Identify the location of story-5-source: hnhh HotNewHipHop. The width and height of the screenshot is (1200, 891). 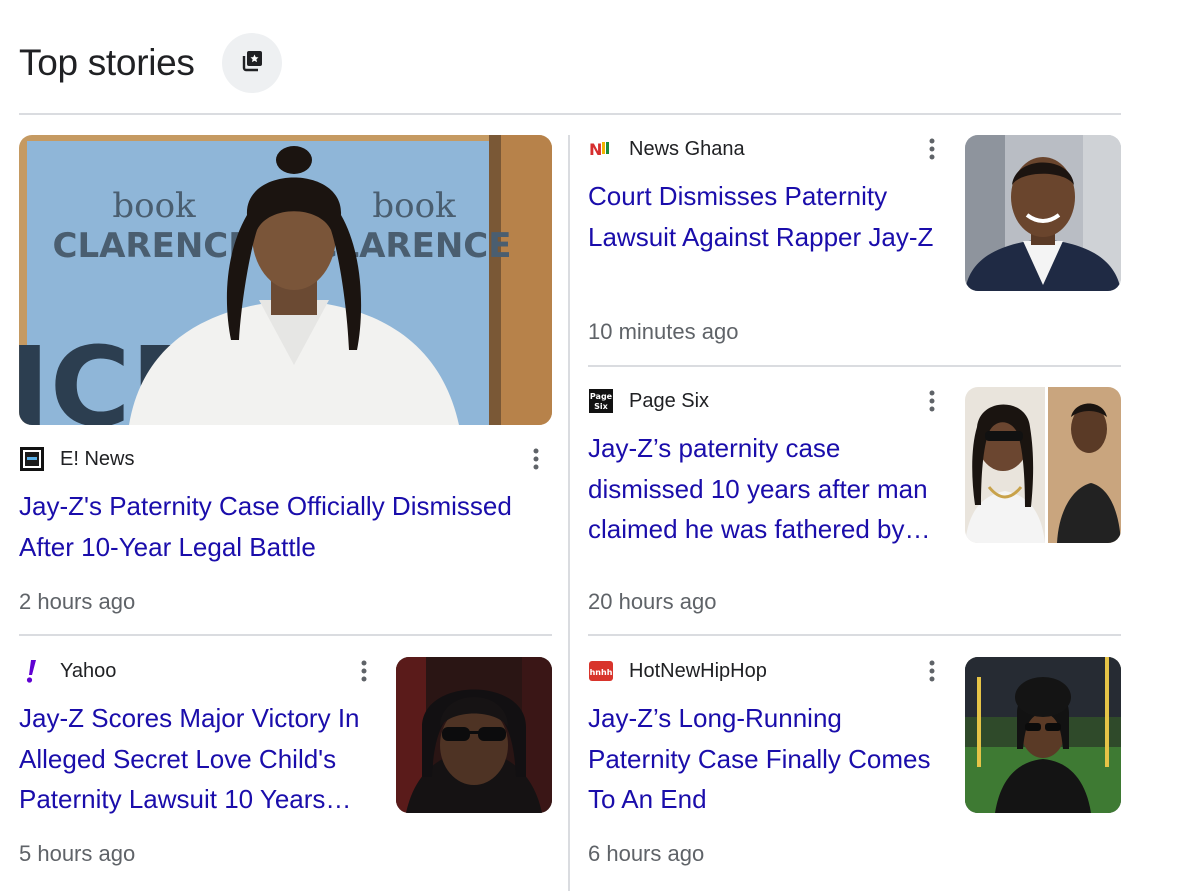
(677, 671).